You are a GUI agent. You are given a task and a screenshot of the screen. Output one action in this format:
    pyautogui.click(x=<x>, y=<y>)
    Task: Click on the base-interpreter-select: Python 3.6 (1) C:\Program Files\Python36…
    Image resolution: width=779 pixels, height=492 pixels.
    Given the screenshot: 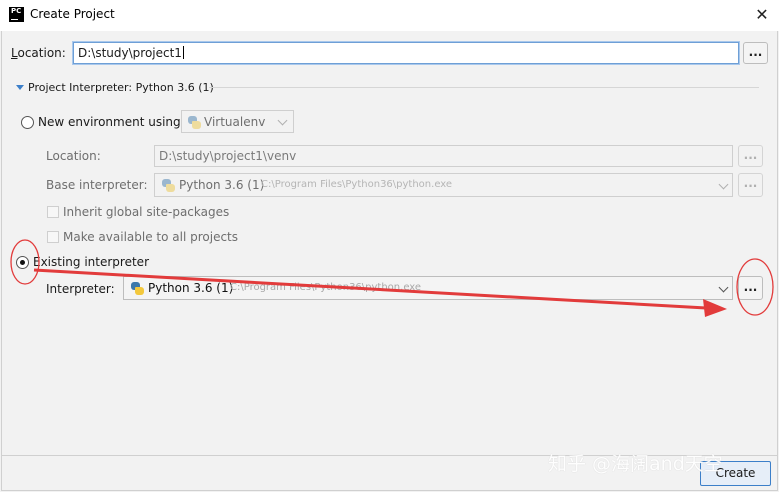 What is the action you would take?
    pyautogui.click(x=443, y=185)
    